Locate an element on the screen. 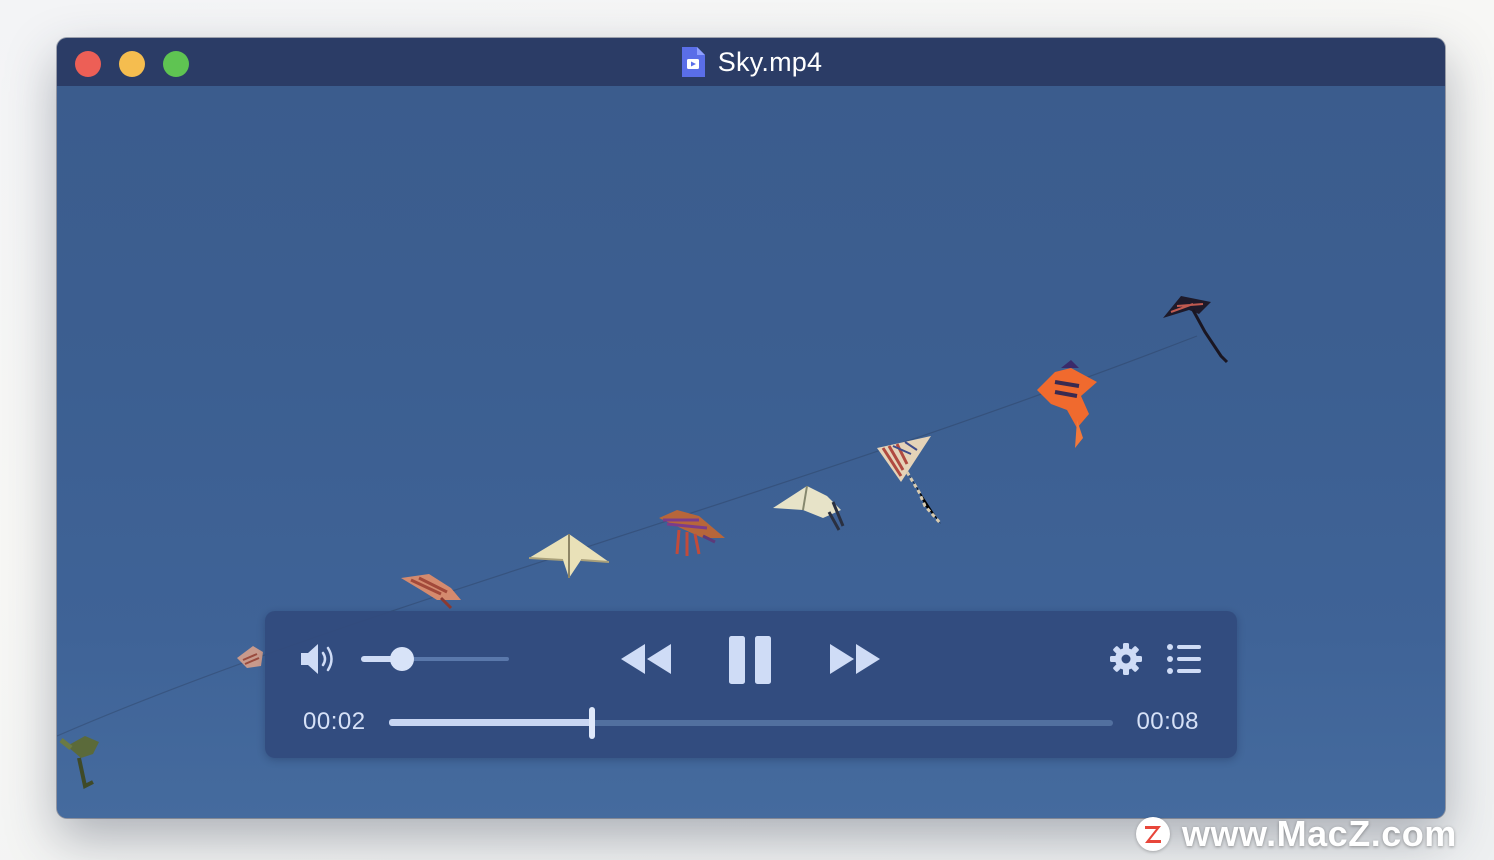 The width and height of the screenshot is (1494, 860). kite-white-bird is located at coordinates (809, 508).